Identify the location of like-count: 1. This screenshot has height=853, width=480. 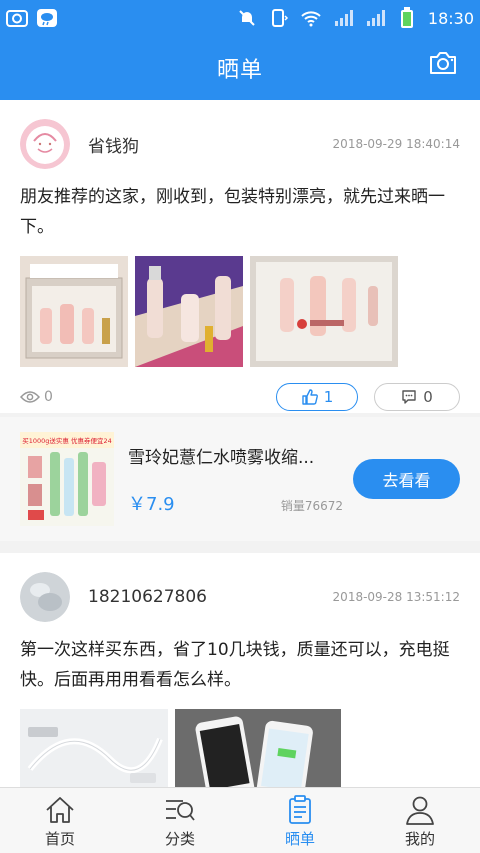
(328, 397).